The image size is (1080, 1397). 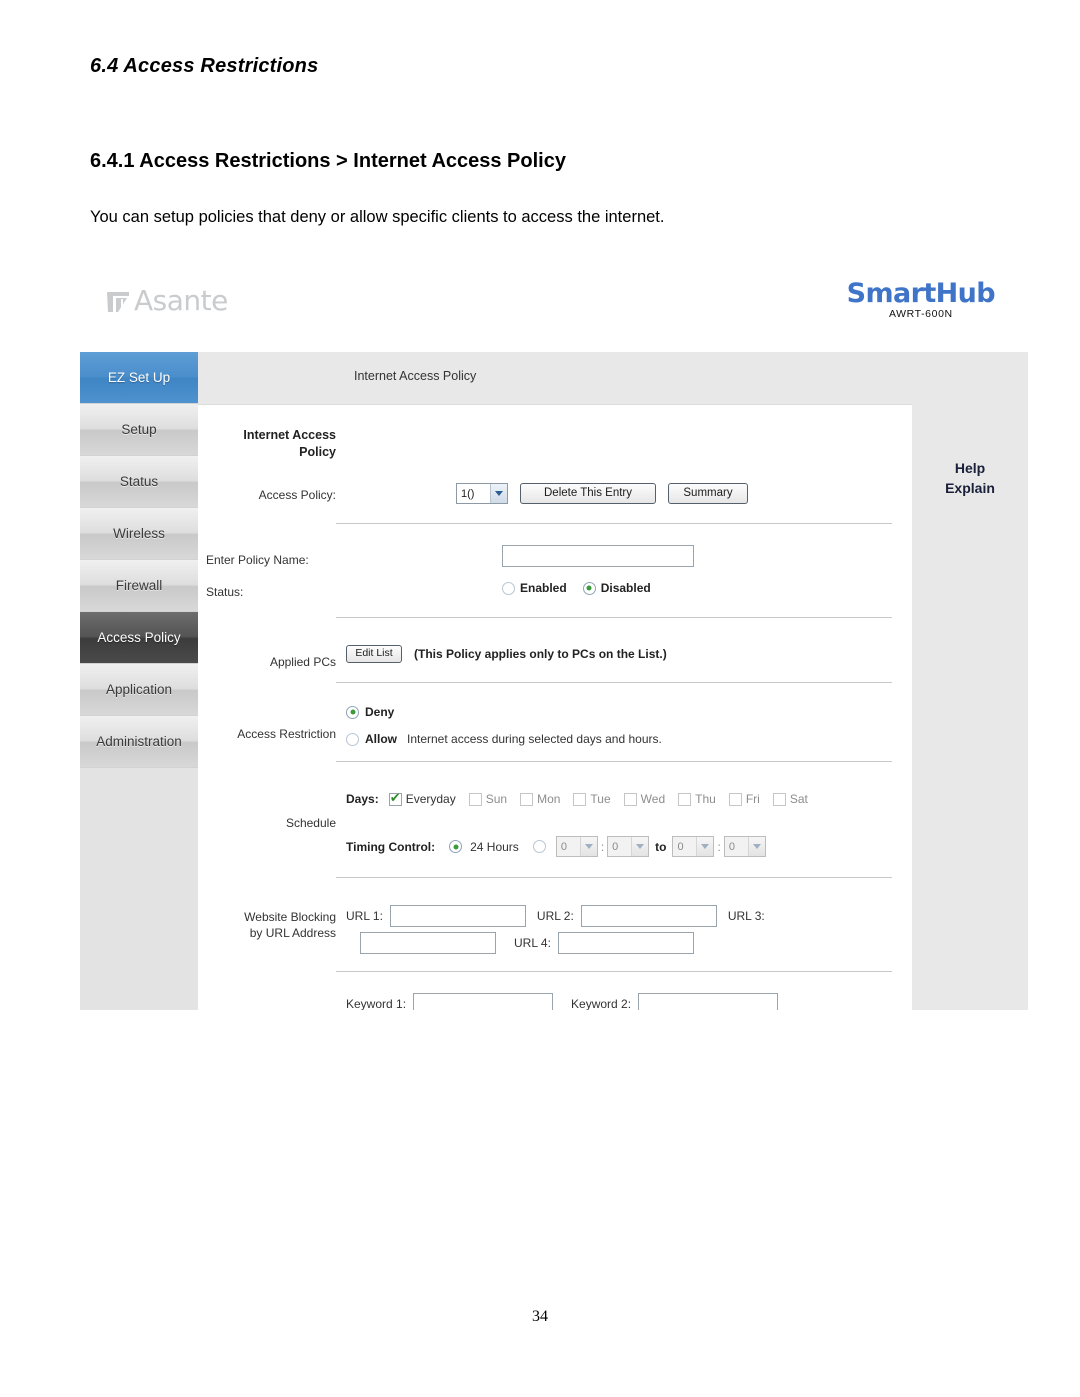 I want to click on sidebar-item-label: Firewall, so click(x=139, y=585).